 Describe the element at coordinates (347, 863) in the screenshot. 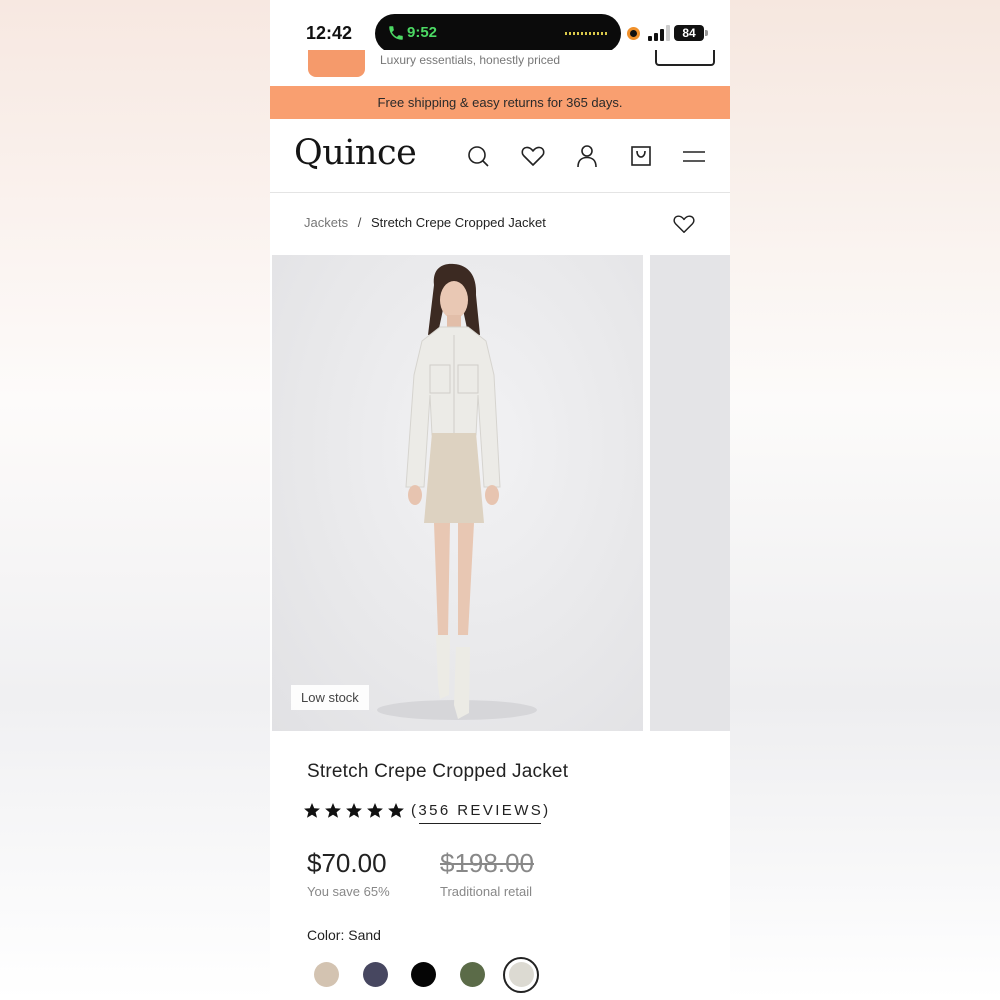

I see `sale-price: $70.00` at that location.